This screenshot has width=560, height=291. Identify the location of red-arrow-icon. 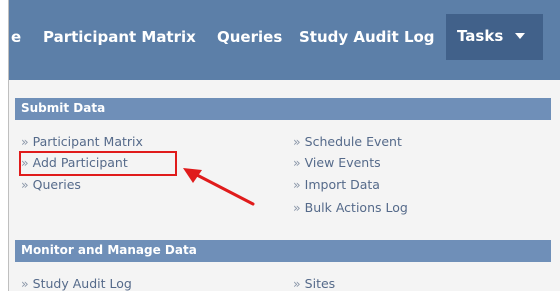
(219, 187).